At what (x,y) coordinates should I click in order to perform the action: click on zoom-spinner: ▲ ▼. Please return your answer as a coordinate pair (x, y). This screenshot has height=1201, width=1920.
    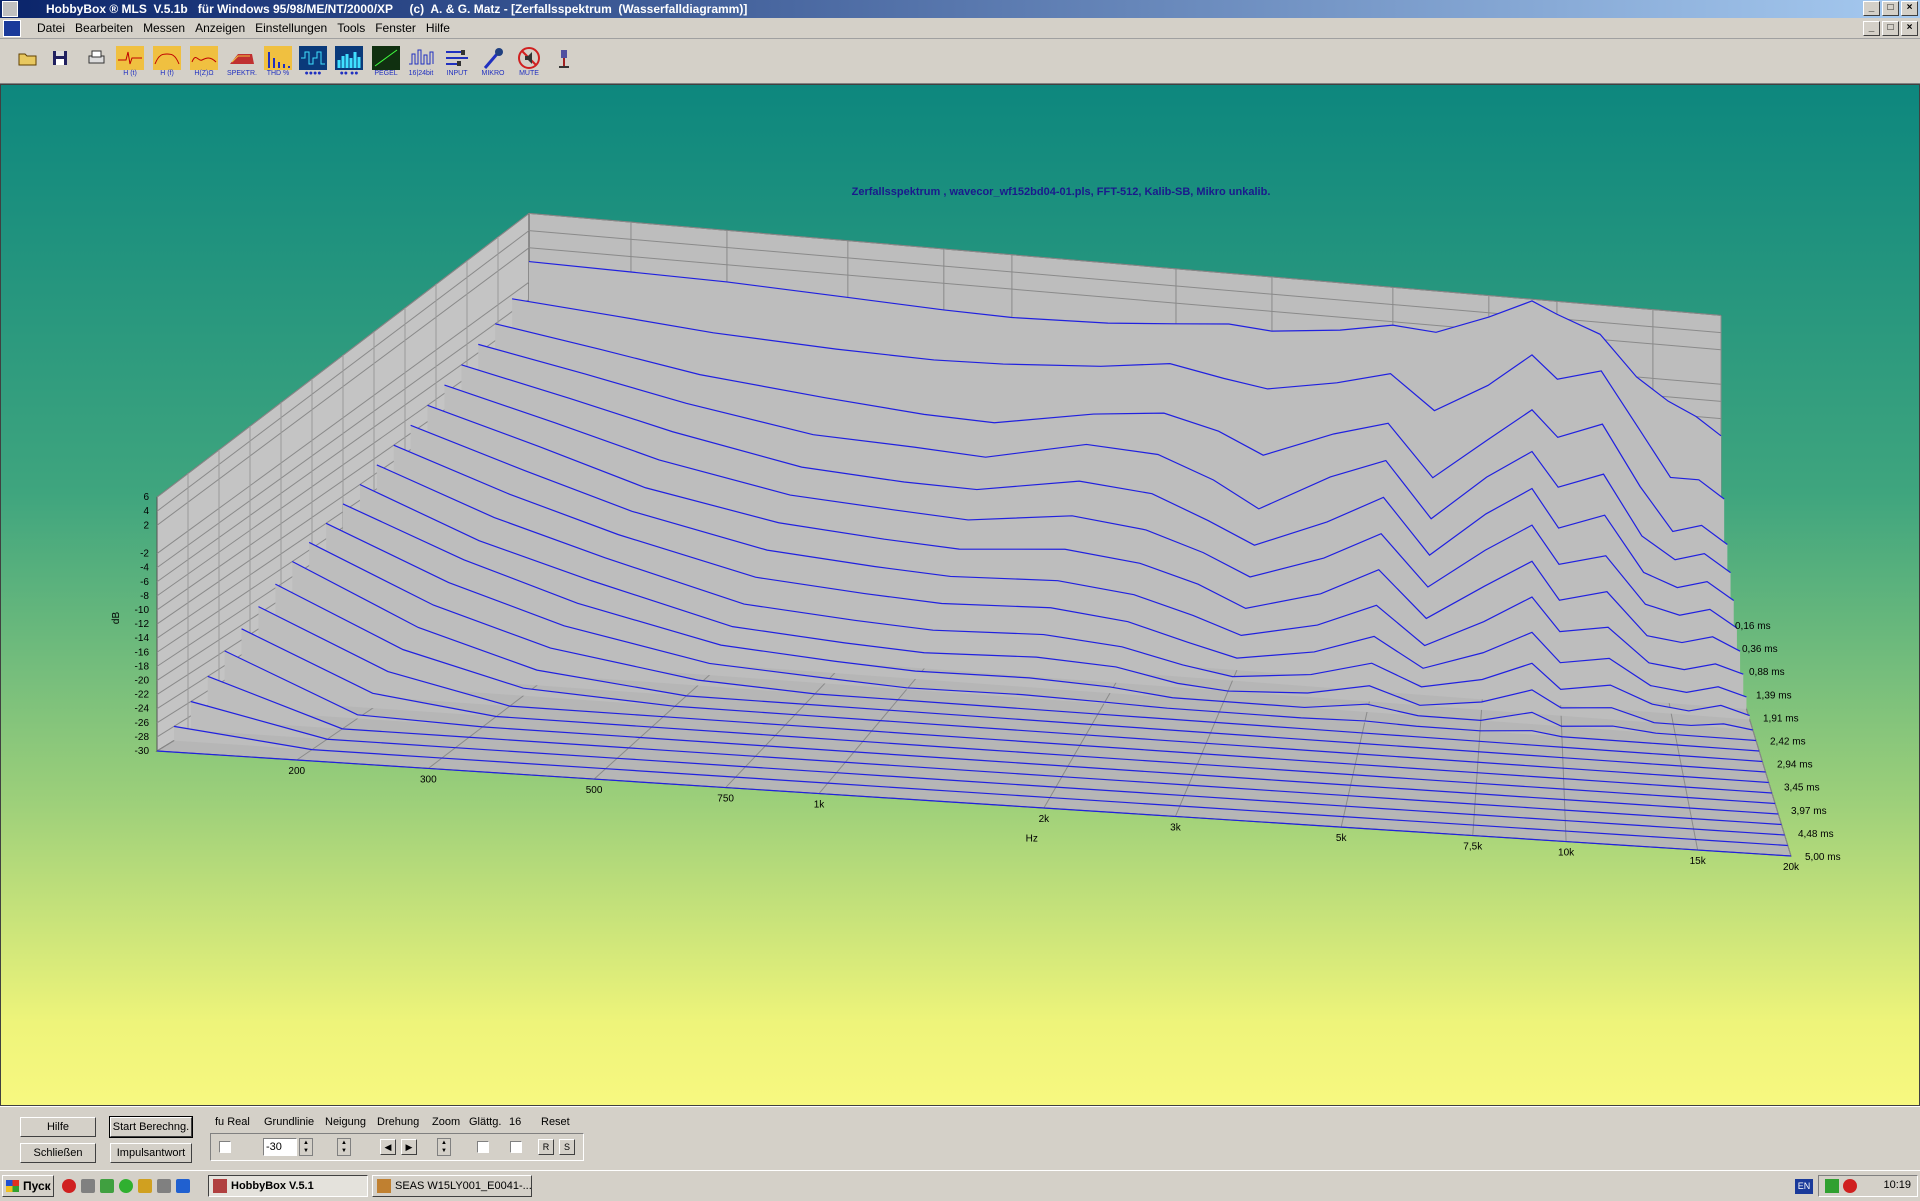
    Looking at the image, I should click on (444, 1147).